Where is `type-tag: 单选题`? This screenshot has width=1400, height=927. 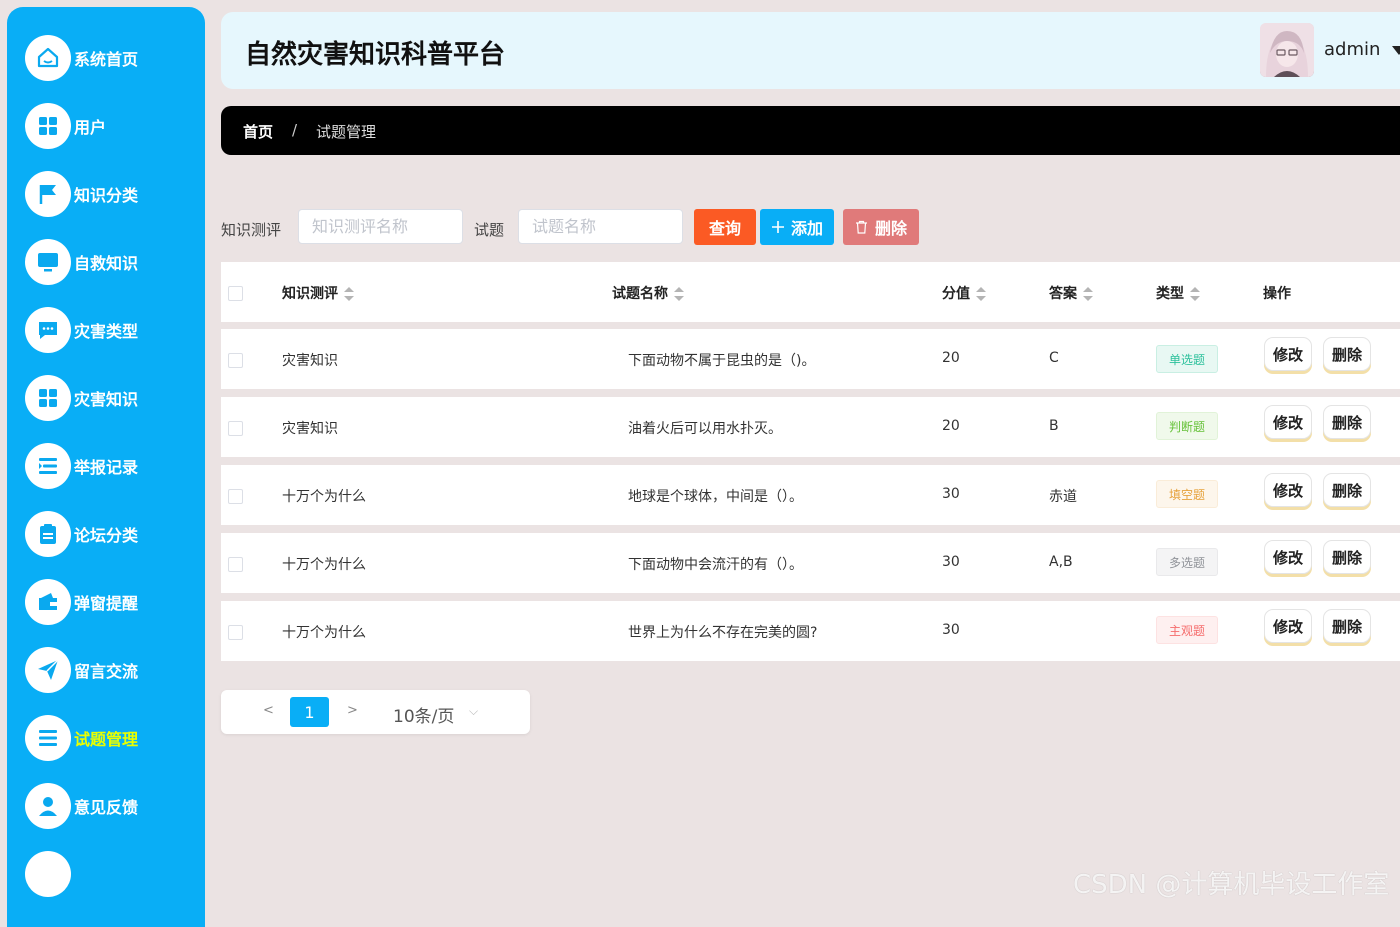 type-tag: 单选题 is located at coordinates (1187, 359).